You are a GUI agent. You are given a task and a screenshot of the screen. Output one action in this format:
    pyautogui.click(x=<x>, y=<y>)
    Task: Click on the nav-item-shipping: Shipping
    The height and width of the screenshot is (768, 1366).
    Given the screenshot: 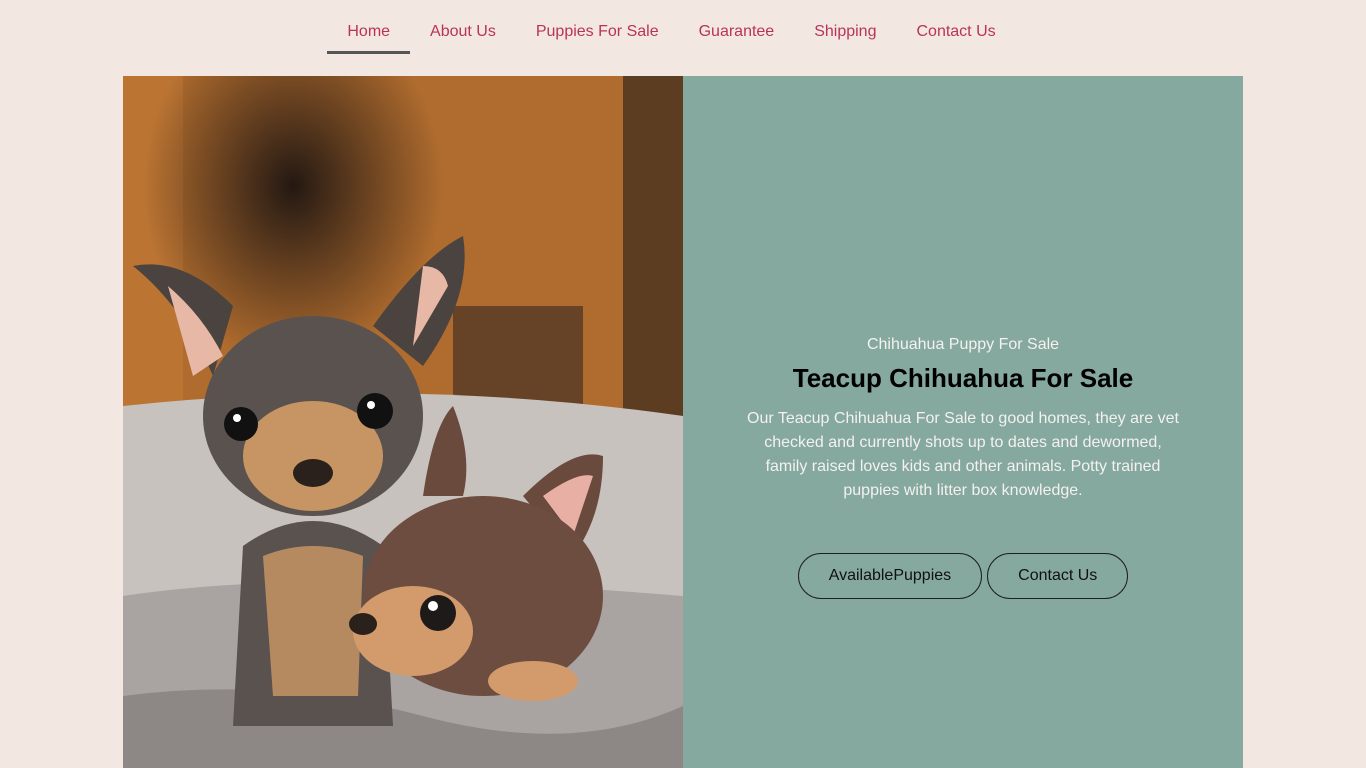 What is the action you would take?
    pyautogui.click(x=845, y=34)
    